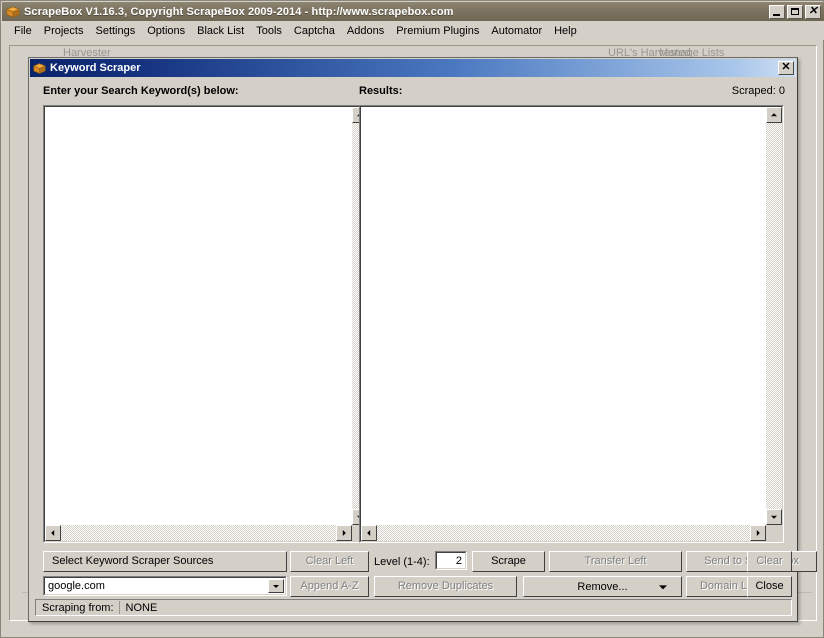  I want to click on menu-item-addons: Addons, so click(365, 31).